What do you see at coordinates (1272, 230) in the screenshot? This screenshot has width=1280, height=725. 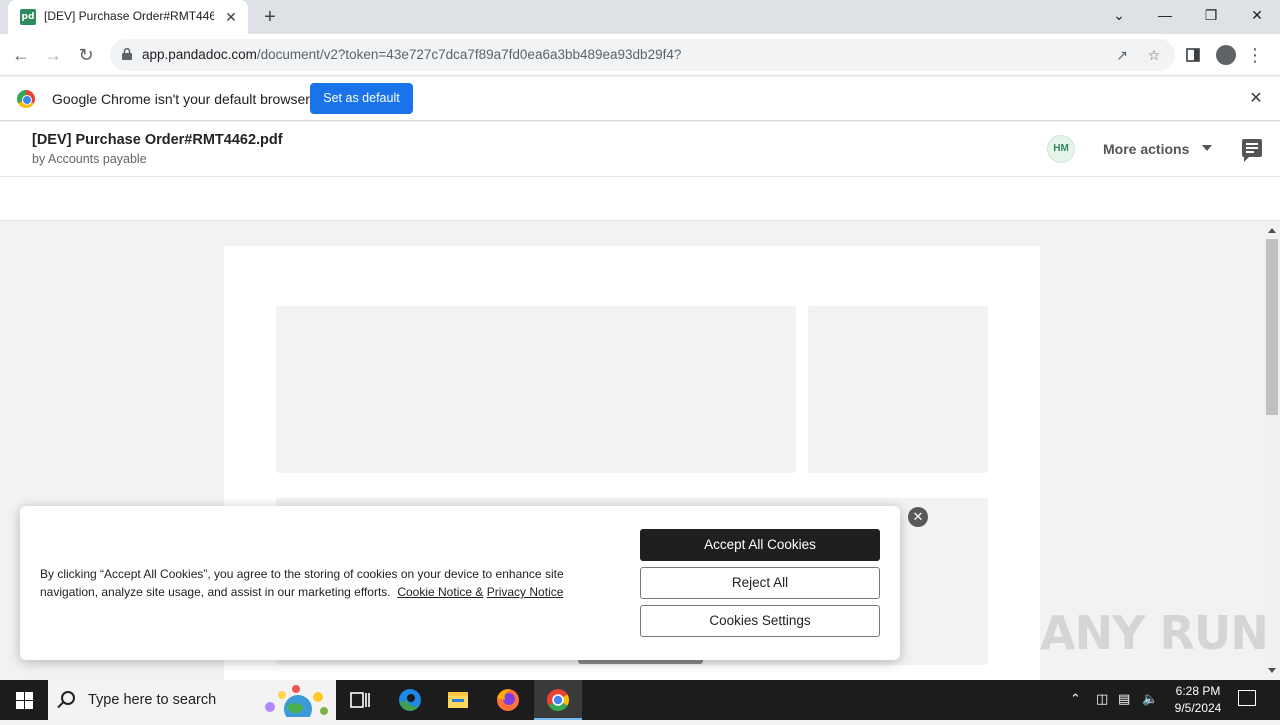 I see `scroll-up-arrow-icon` at bounding box center [1272, 230].